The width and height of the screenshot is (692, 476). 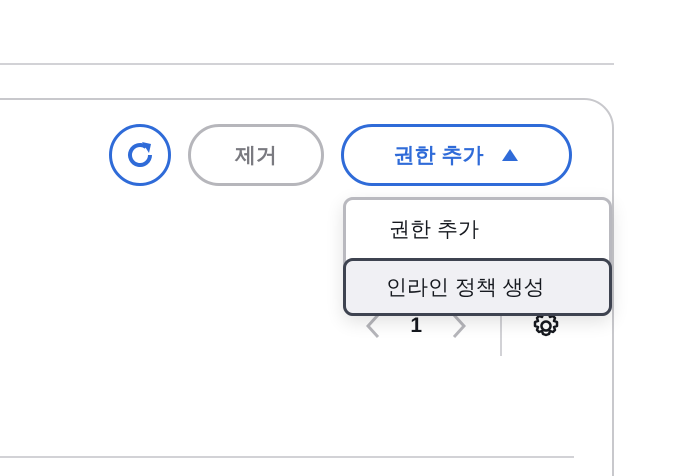 I want to click on menu-item: 인라인 정책 생성, so click(x=477, y=287).